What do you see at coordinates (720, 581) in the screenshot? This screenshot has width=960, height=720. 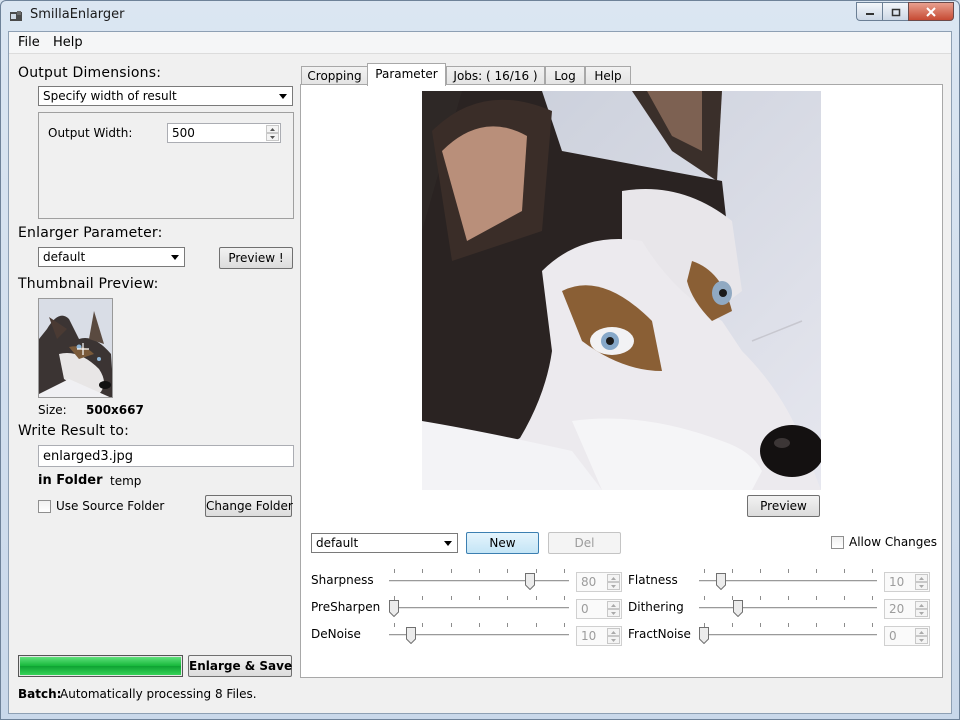 I see `slider-thumb-flatness` at bounding box center [720, 581].